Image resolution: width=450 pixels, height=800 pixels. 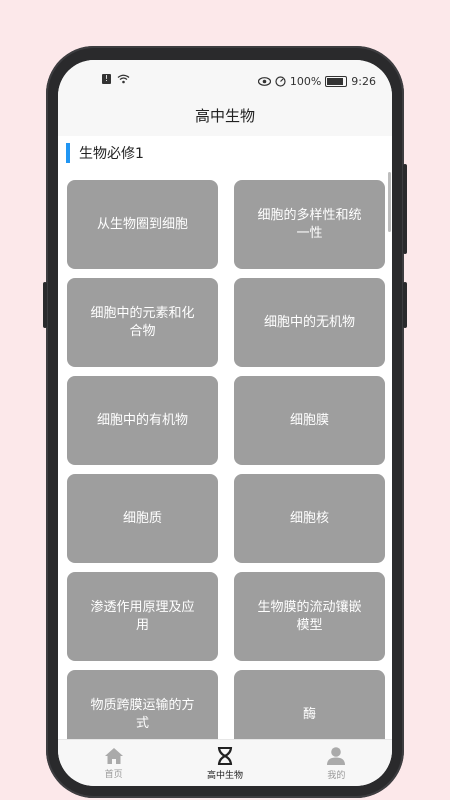 I want to click on tab-mine: 我的, so click(x=336, y=763).